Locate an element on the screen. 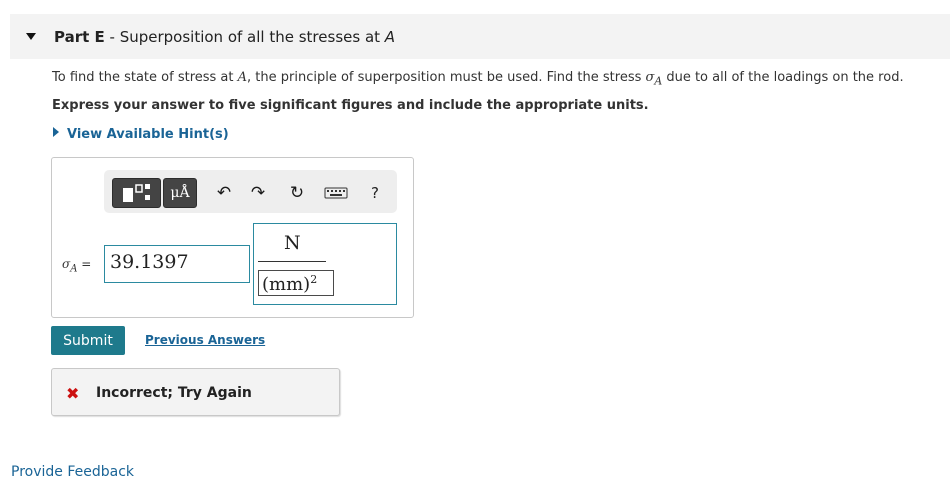 The width and height of the screenshot is (950, 483). unit-denominator: (mm)2 is located at coordinates (296, 283).